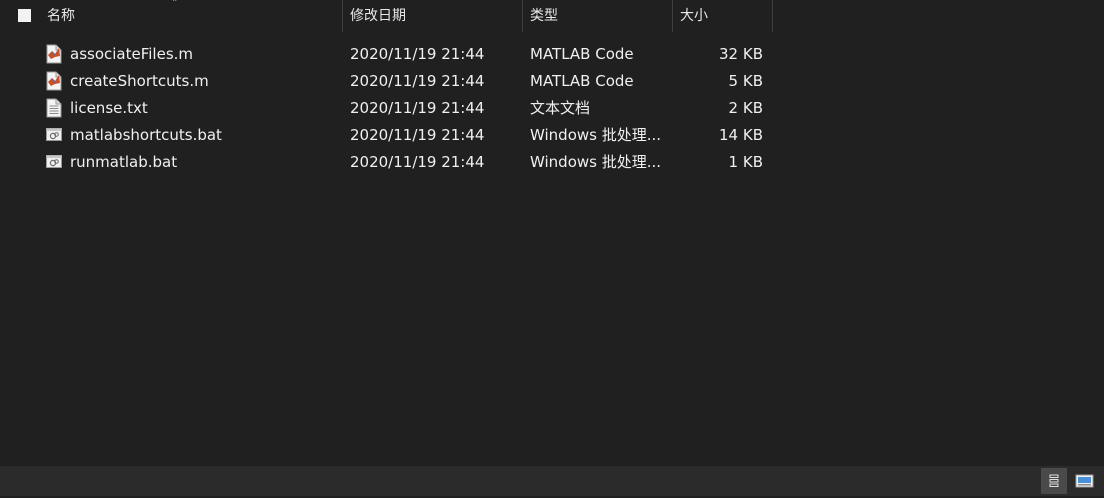 The image size is (1104, 498). What do you see at coordinates (139, 81) in the screenshot?
I see `file-name: createShortcuts.m` at bounding box center [139, 81].